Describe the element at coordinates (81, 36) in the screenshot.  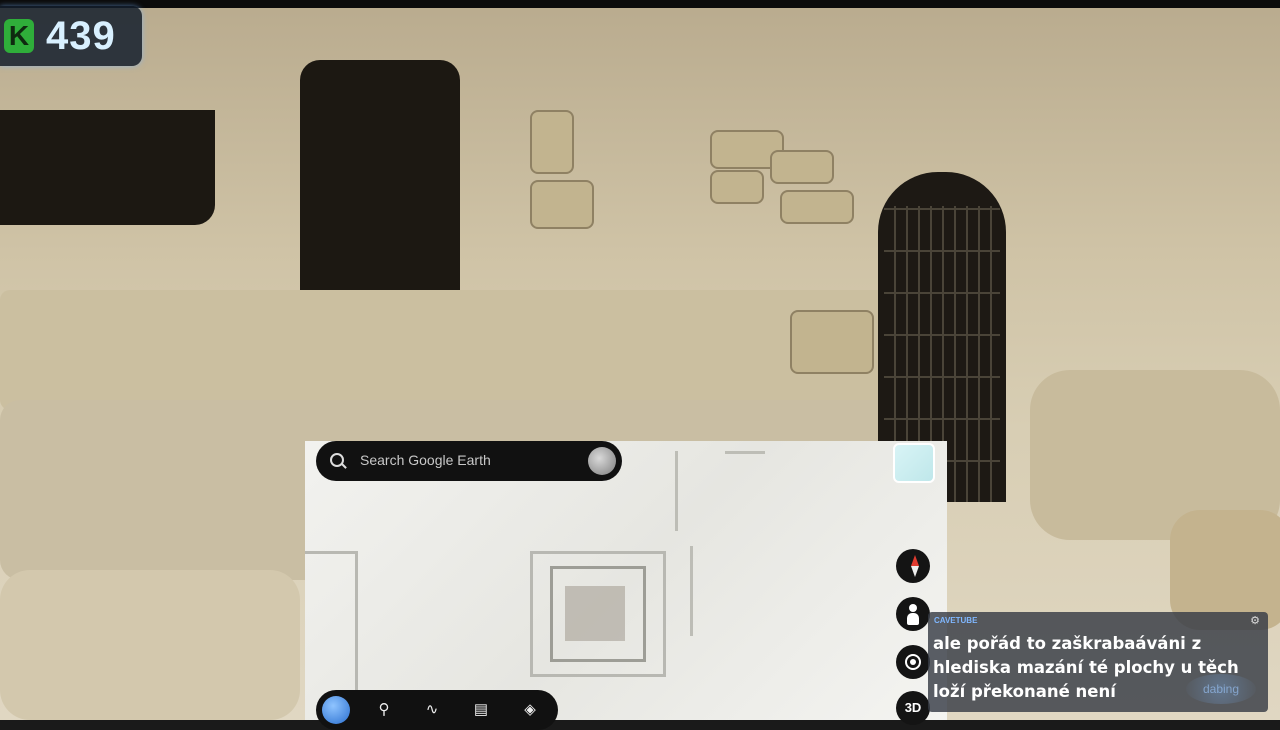
I see `badge-count: 439` at that location.